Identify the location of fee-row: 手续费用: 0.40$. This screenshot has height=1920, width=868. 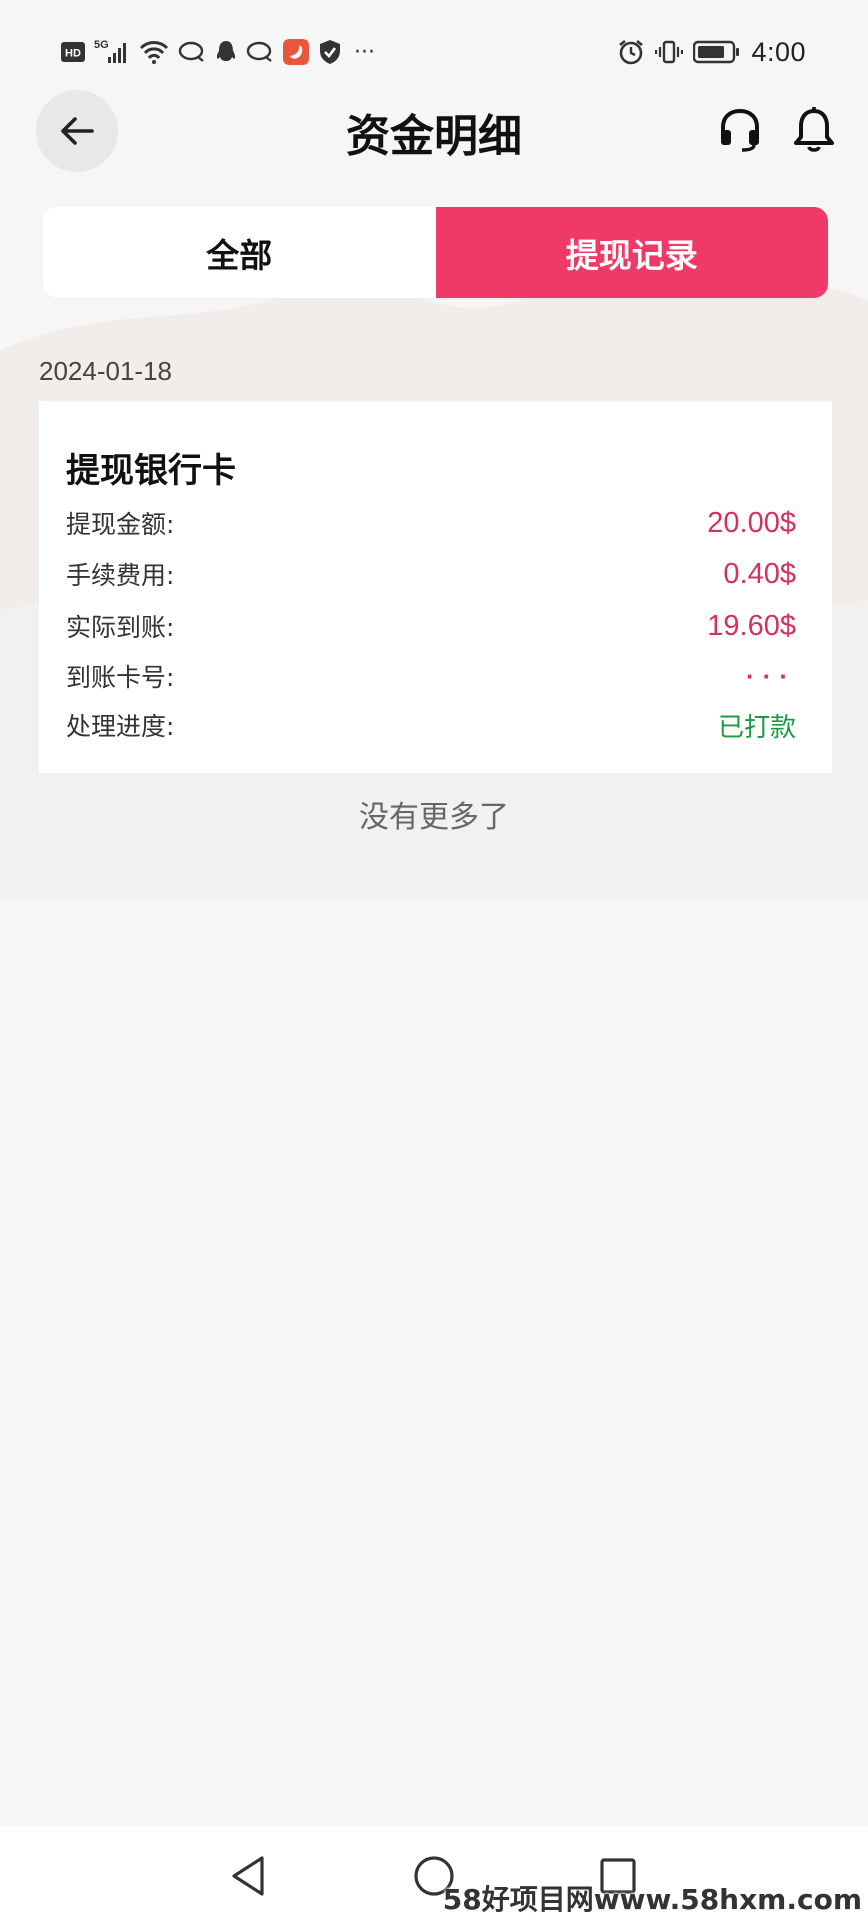
(431, 574).